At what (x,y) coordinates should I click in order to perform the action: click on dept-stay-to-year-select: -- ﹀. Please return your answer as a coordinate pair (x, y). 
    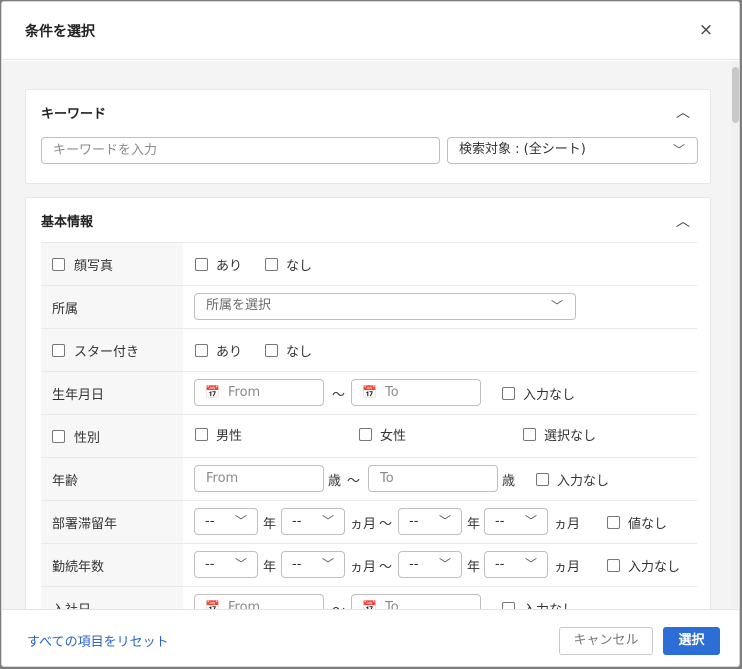
    Looking at the image, I should click on (430, 521).